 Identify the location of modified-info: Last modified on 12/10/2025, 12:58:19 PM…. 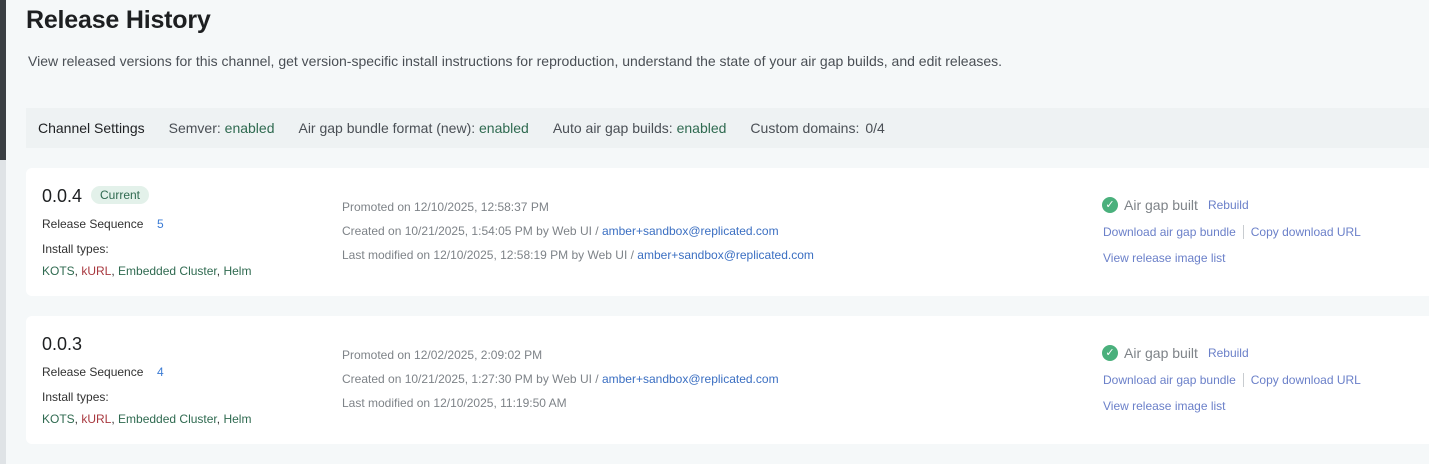
(578, 255).